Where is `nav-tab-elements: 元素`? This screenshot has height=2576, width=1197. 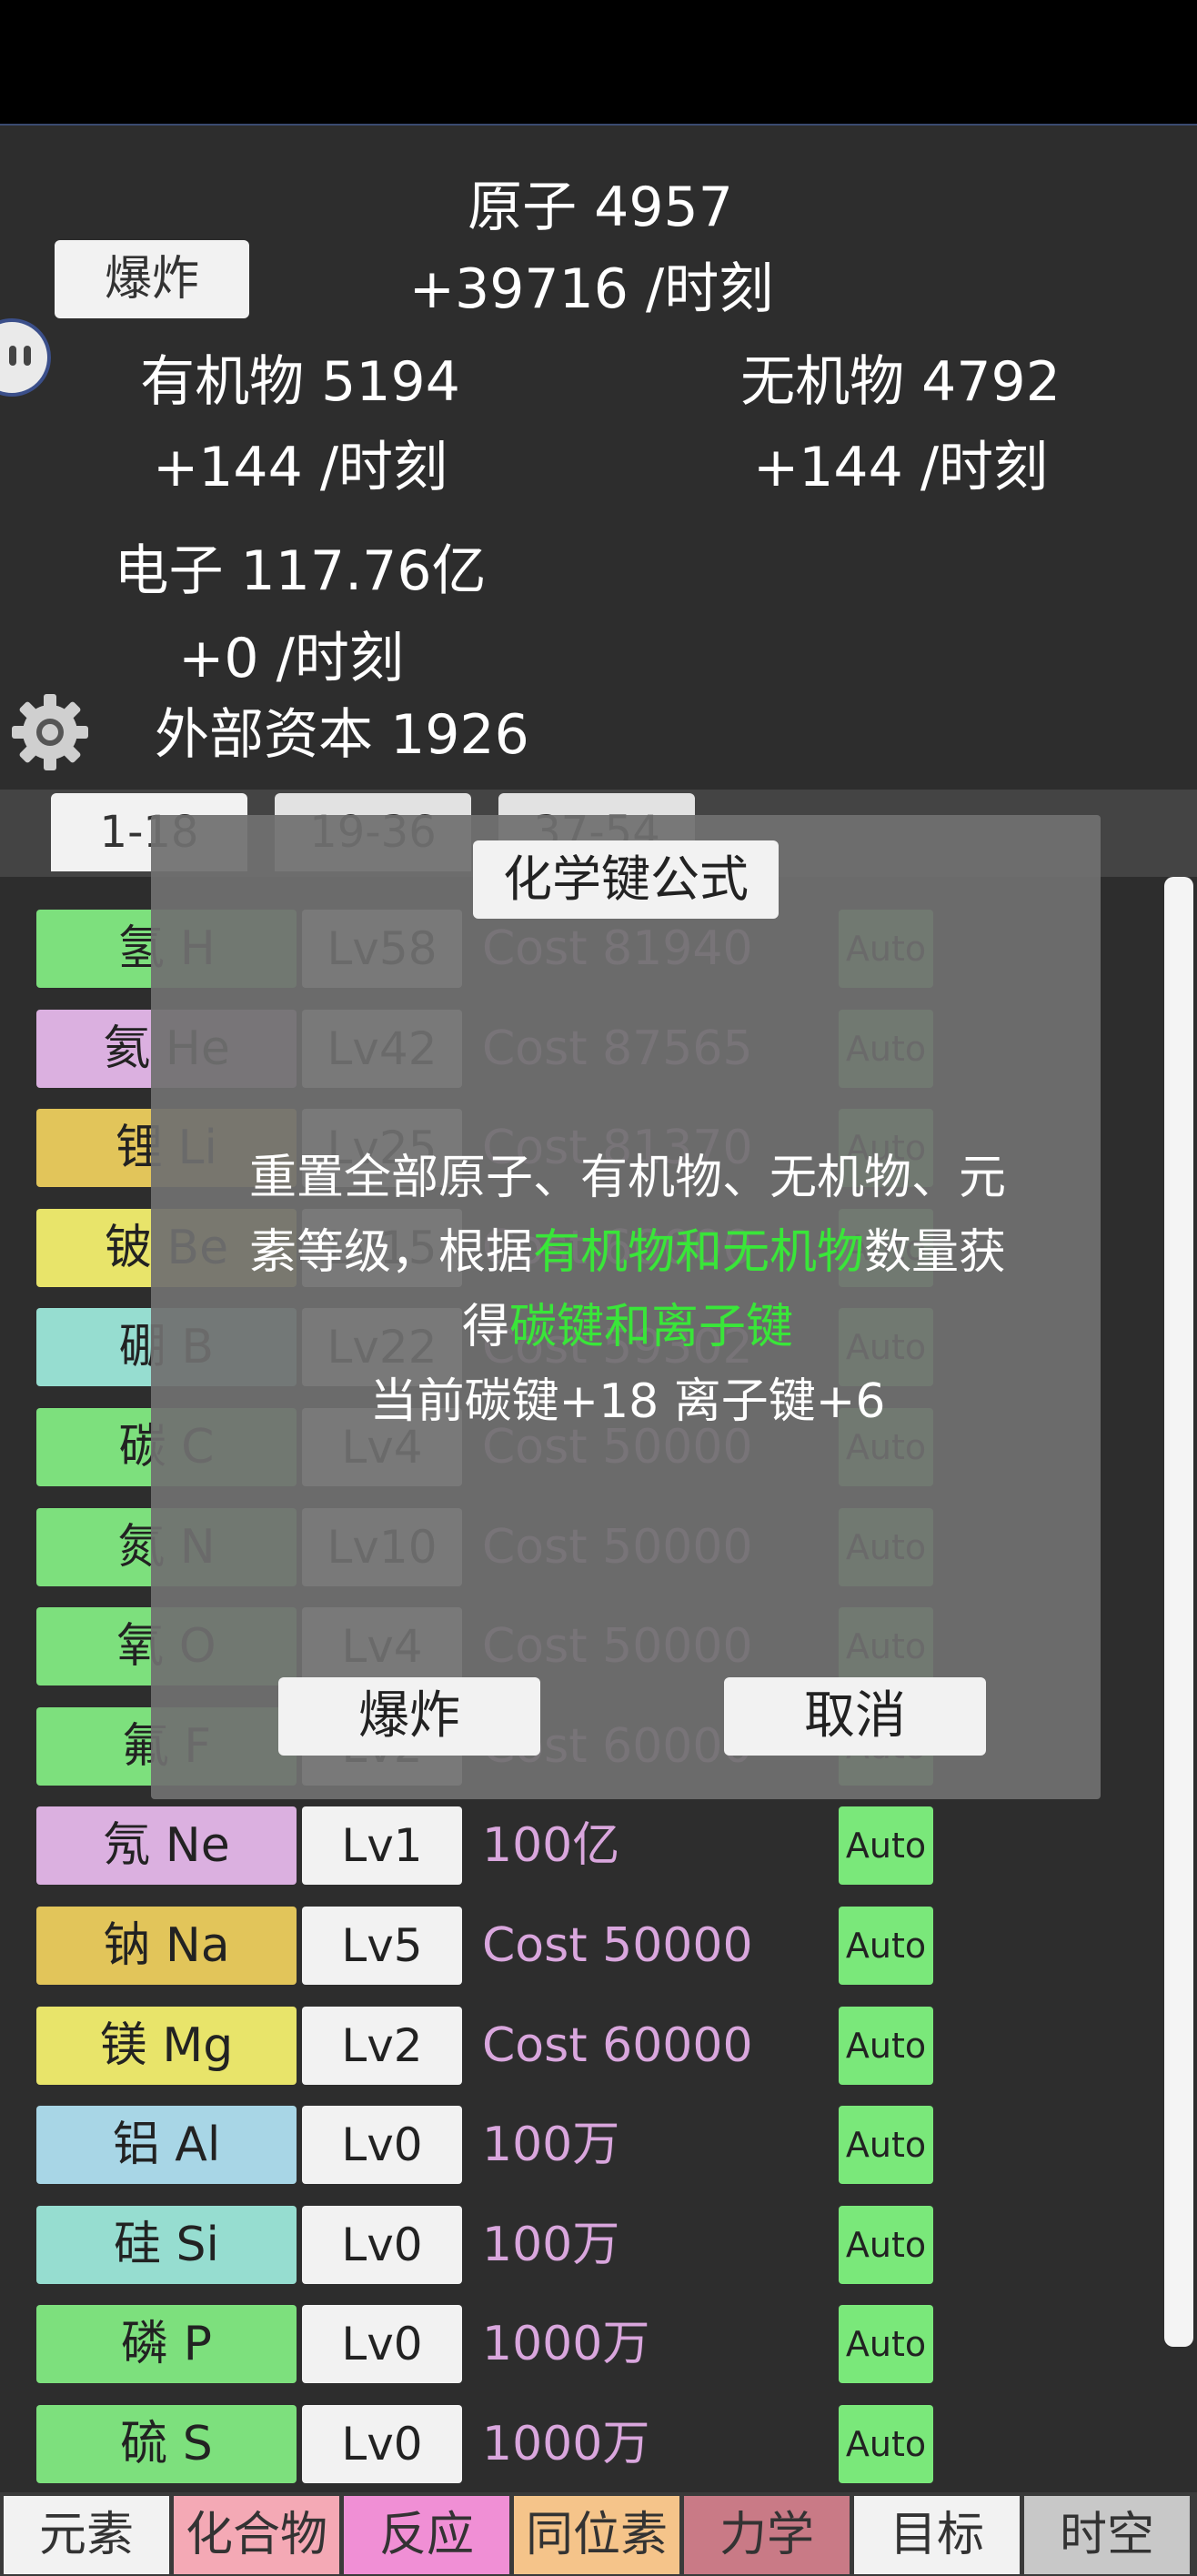 nav-tab-elements: 元素 is located at coordinates (86, 2535).